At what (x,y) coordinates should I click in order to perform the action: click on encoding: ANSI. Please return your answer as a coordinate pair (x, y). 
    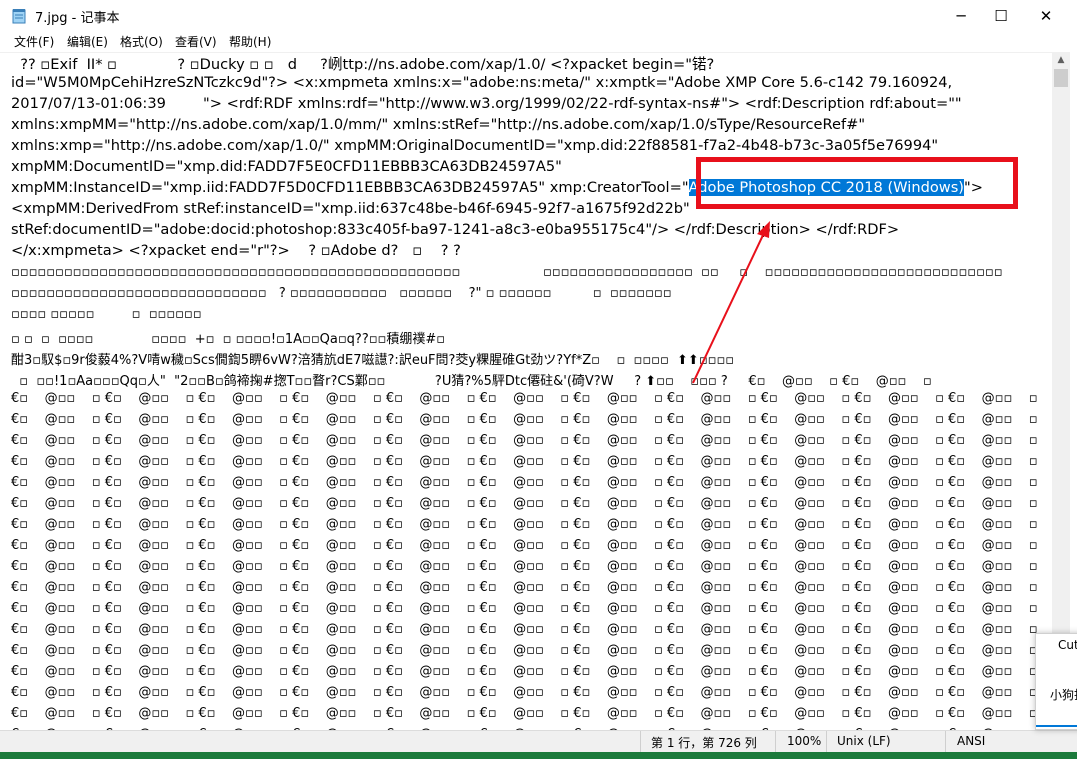
    Looking at the image, I should click on (971, 741).